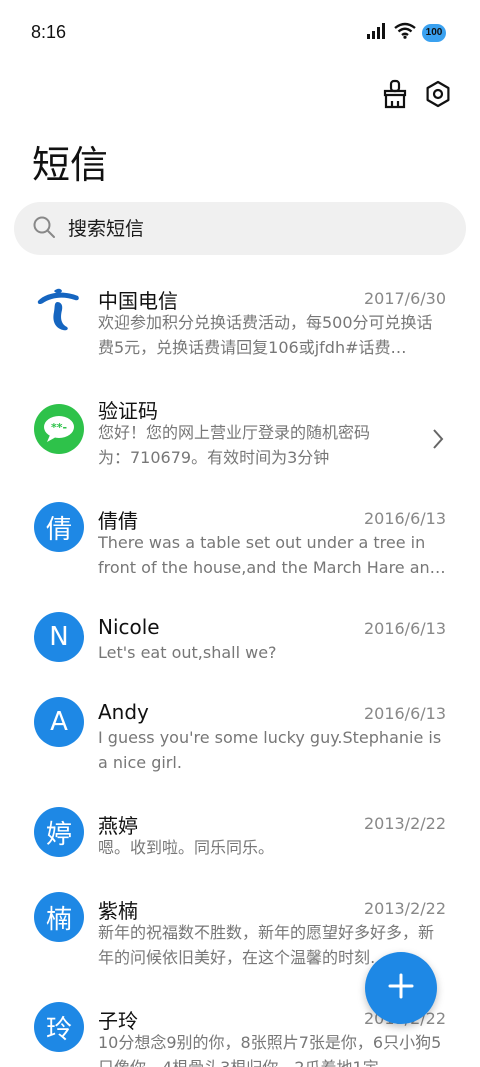 The height and width of the screenshot is (1067, 480). What do you see at coordinates (377, 32) in the screenshot?
I see `signal-icon` at bounding box center [377, 32].